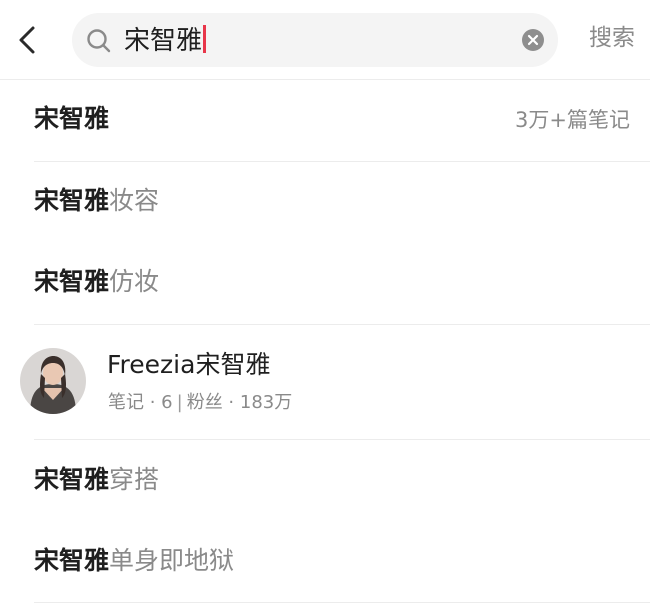 Image resolution: width=650 pixels, height=605 pixels. Describe the element at coordinates (325, 561) in the screenshot. I see `suggestion-item: 宋智雅单身即地狱` at that location.